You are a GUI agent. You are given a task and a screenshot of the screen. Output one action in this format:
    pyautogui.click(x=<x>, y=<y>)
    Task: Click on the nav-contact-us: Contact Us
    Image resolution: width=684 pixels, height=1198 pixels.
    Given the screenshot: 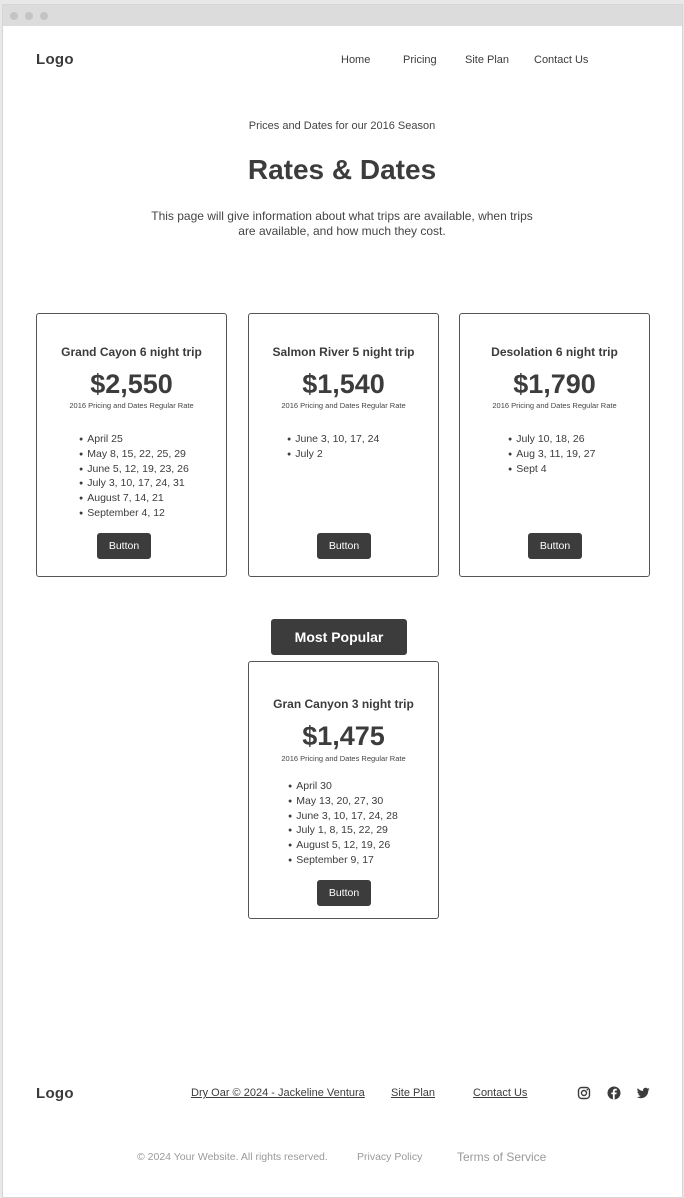 What is the action you would take?
    pyautogui.click(x=561, y=60)
    